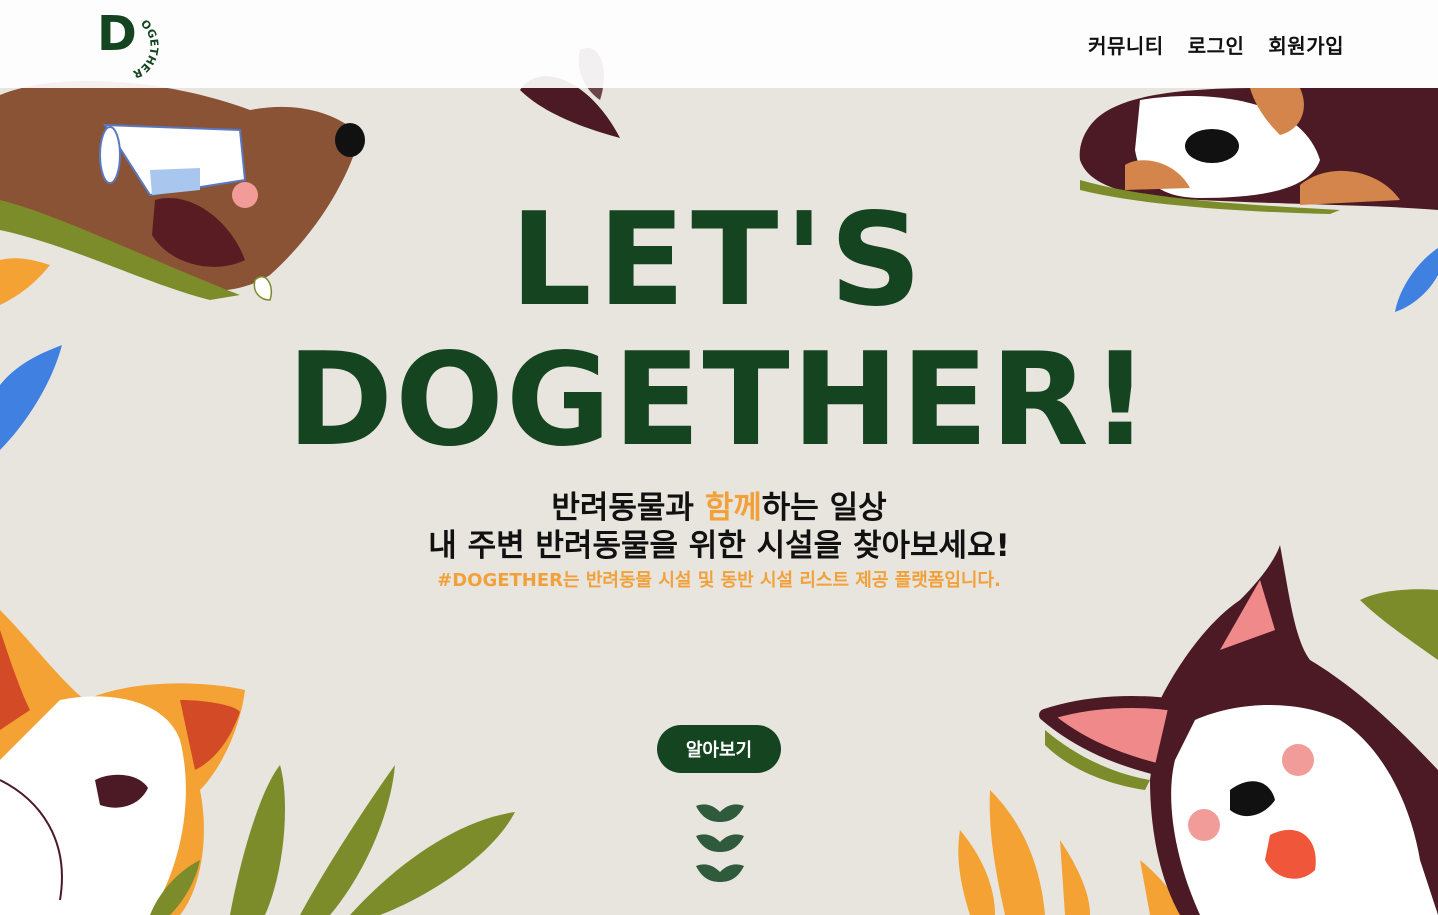 The height and width of the screenshot is (915, 1438). What do you see at coordinates (719, 546) in the screenshot?
I see `hero-subtitle-line2: 내 주변 반려동물을 위한 시설을 찾아보세요!` at bounding box center [719, 546].